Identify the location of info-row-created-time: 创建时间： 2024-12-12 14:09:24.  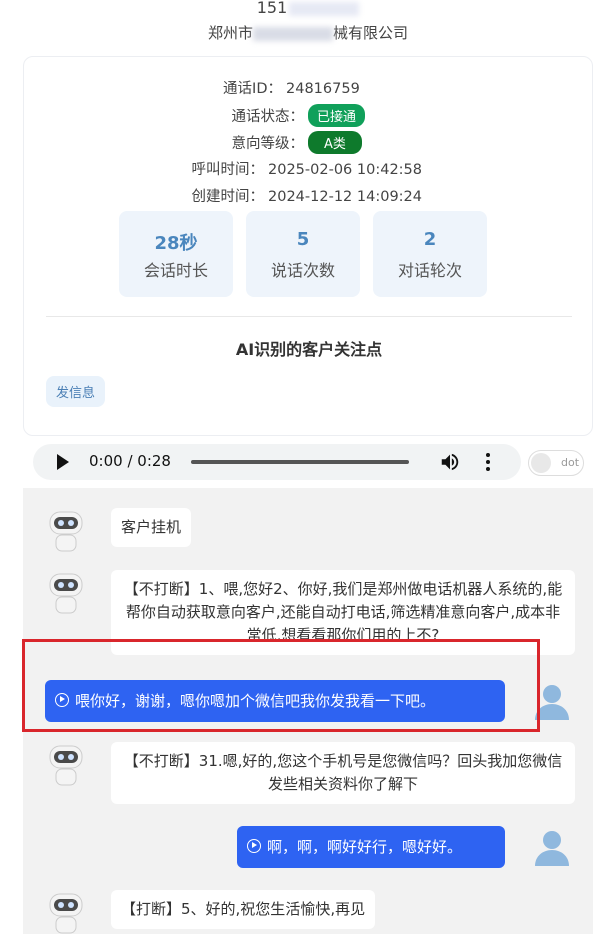
(223, 195).